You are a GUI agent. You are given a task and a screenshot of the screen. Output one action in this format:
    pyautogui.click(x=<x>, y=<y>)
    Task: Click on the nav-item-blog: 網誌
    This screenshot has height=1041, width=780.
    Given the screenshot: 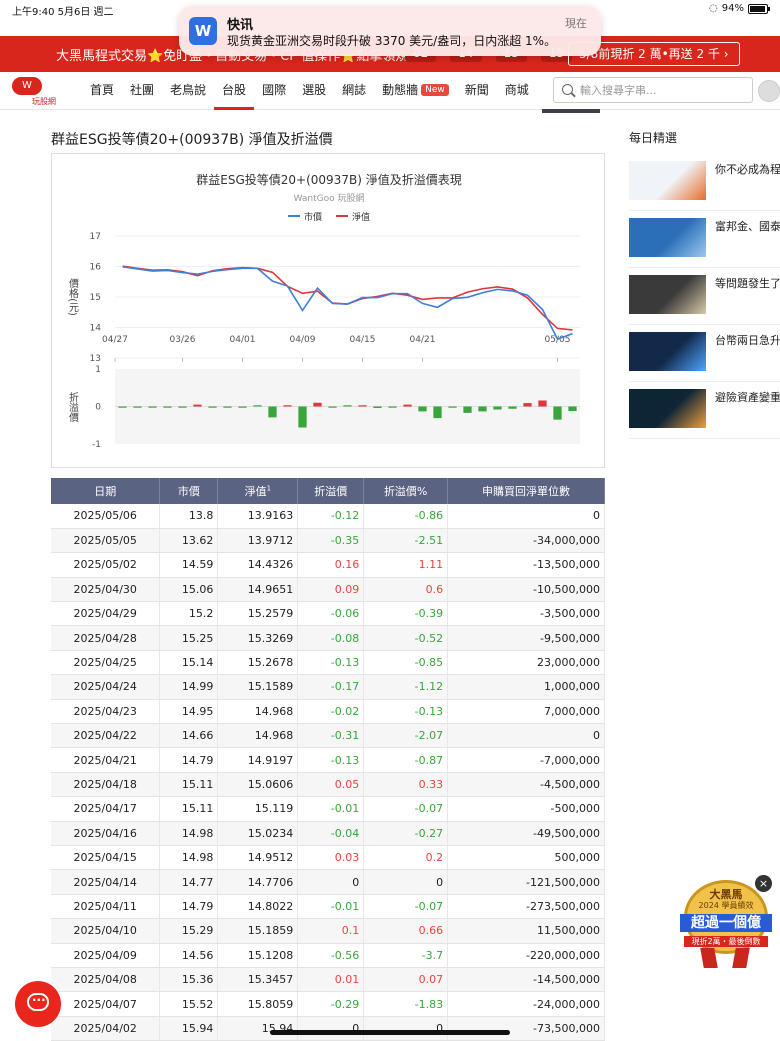 What is the action you would take?
    pyautogui.click(x=354, y=91)
    